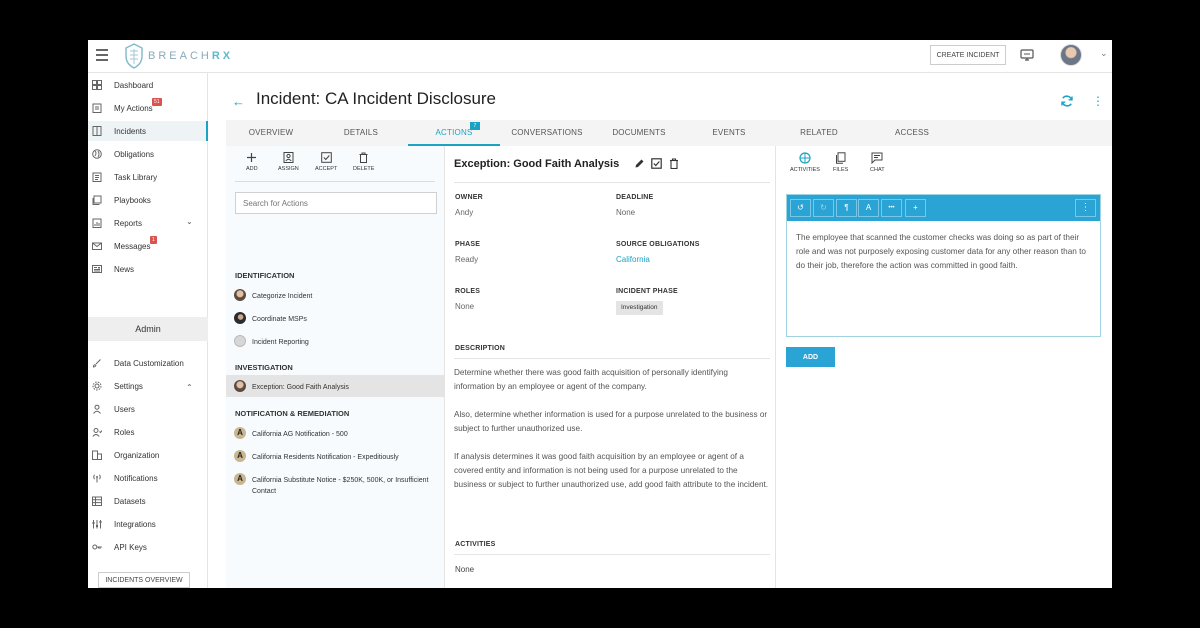  I want to click on trash-icon, so click(674, 163).